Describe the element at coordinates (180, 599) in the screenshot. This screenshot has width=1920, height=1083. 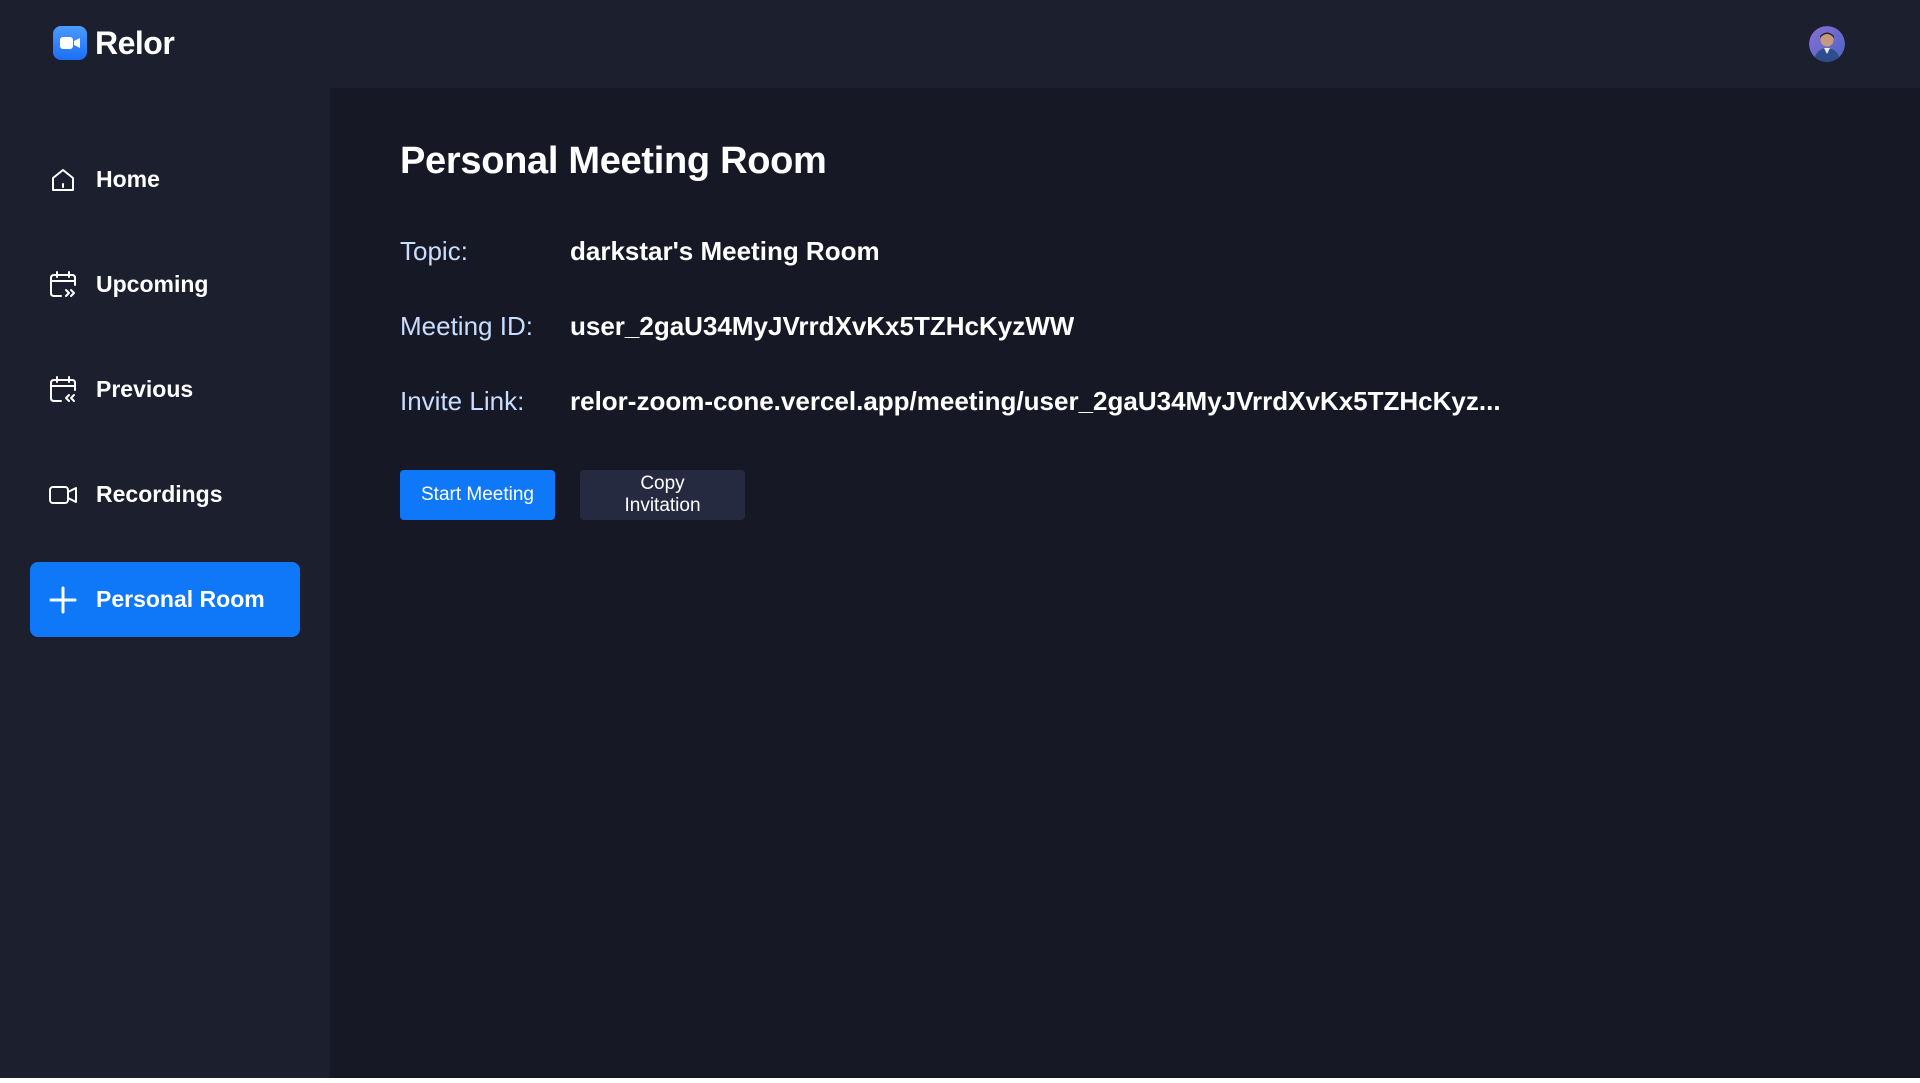
I see `sidebar-item-label: Personal Room` at that location.